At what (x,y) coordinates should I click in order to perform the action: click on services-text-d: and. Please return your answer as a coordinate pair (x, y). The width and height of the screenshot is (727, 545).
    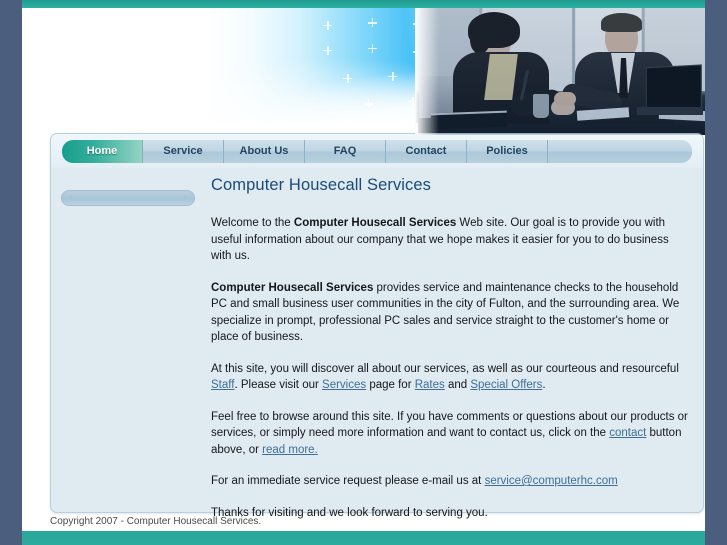
    Looking at the image, I should click on (457, 385).